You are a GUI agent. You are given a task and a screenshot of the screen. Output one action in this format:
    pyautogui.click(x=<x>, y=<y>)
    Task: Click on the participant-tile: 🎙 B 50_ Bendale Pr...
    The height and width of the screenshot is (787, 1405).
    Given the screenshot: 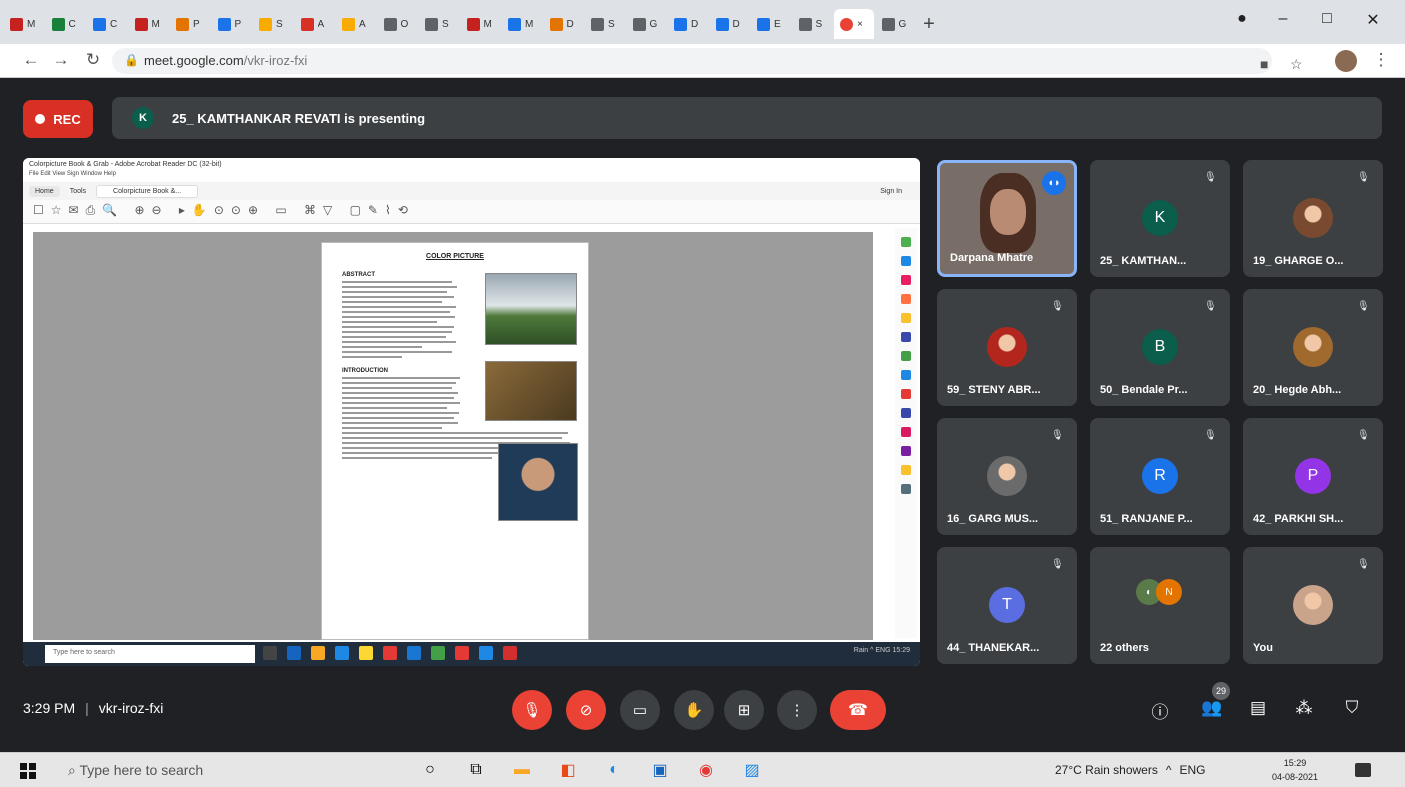 What is the action you would take?
    pyautogui.click(x=1160, y=347)
    